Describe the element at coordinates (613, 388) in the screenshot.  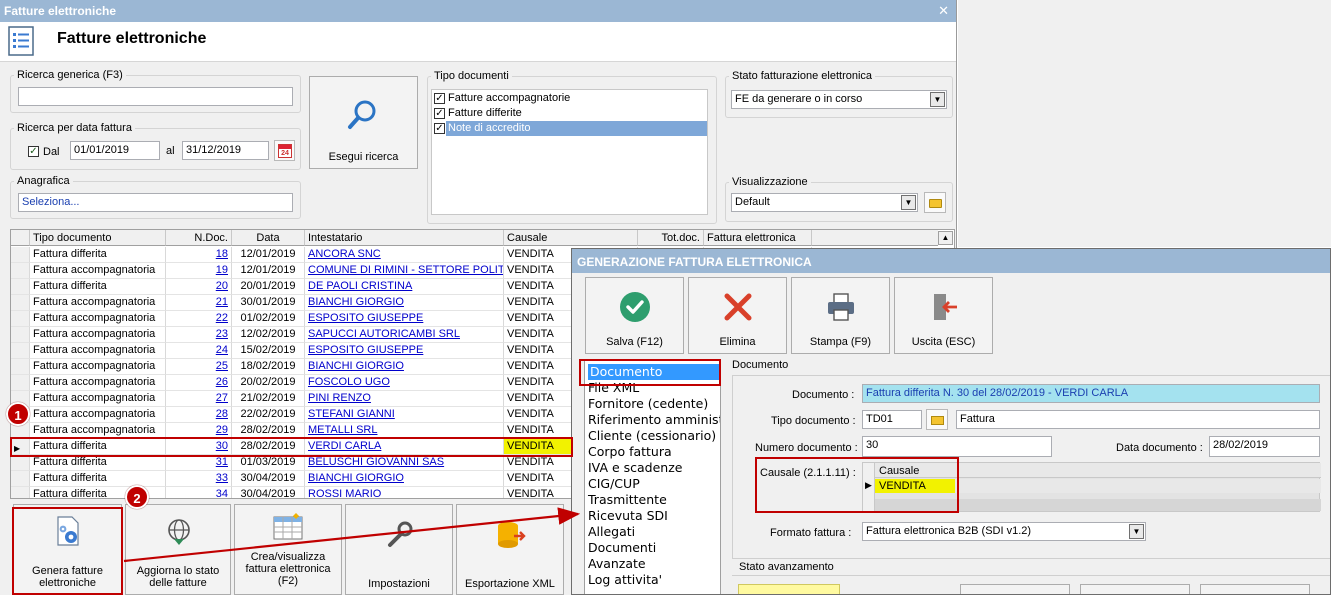
I see `nav-item: File XML` at that location.